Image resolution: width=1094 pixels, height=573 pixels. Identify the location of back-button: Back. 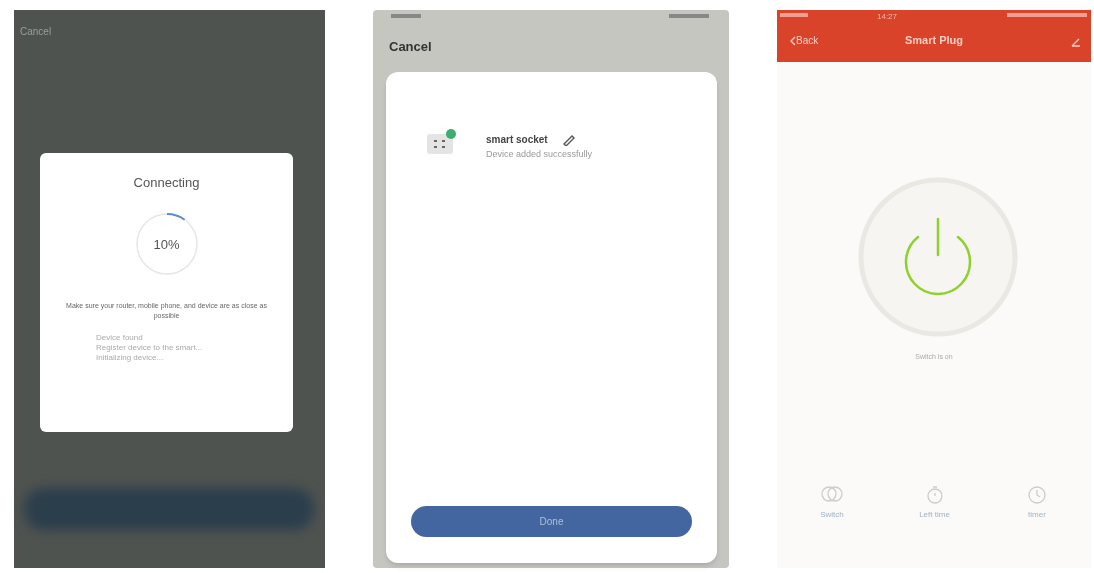
(804, 40).